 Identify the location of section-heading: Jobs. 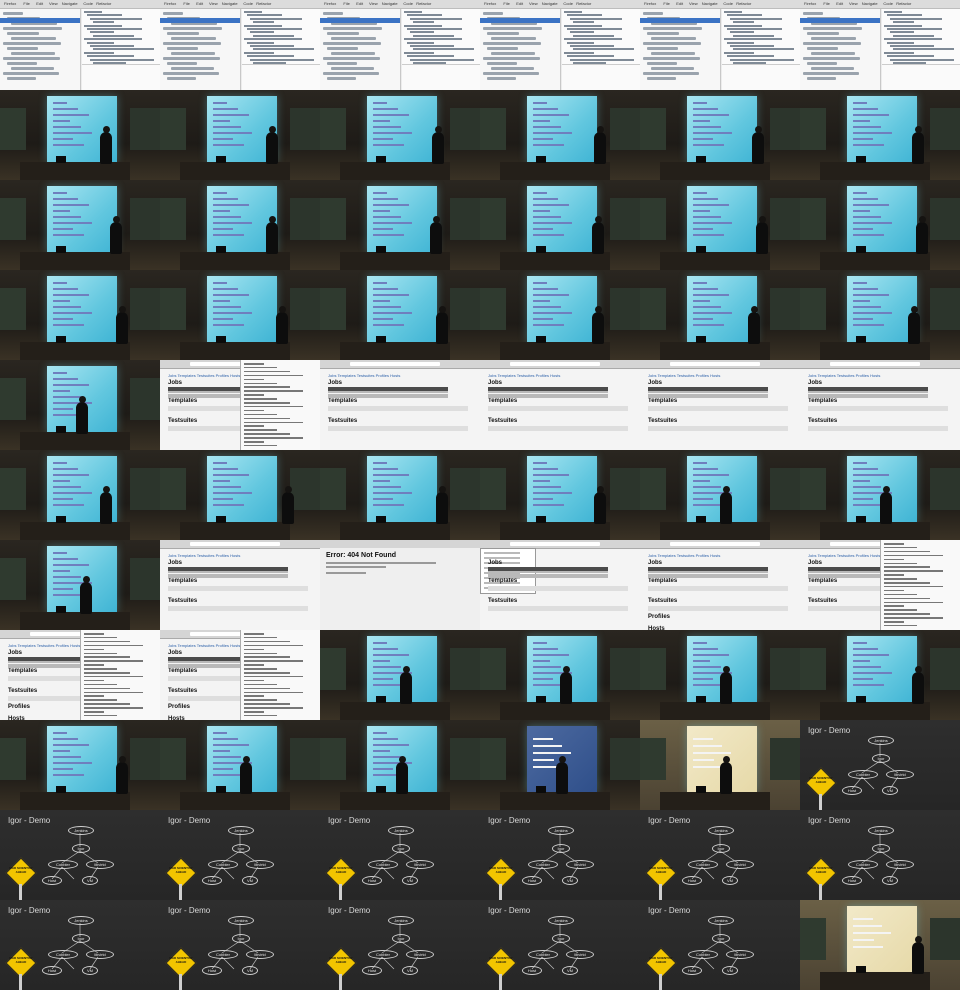
(655, 383).